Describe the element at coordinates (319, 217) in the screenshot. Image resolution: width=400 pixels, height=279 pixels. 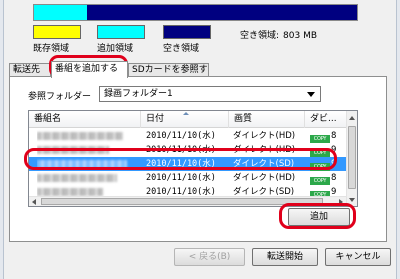
I see `add-button: 追加` at that location.